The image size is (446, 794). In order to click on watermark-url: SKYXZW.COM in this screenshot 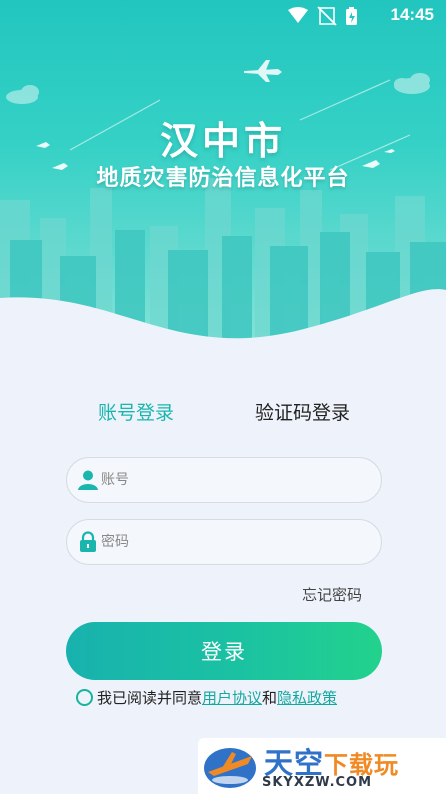, I will do `click(317, 782)`.